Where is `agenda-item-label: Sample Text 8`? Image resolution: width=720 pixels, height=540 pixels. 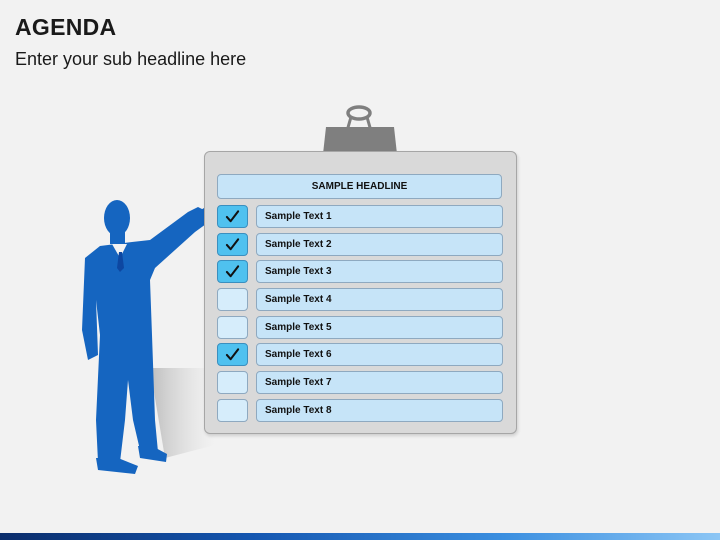 agenda-item-label: Sample Text 8 is located at coordinates (379, 410).